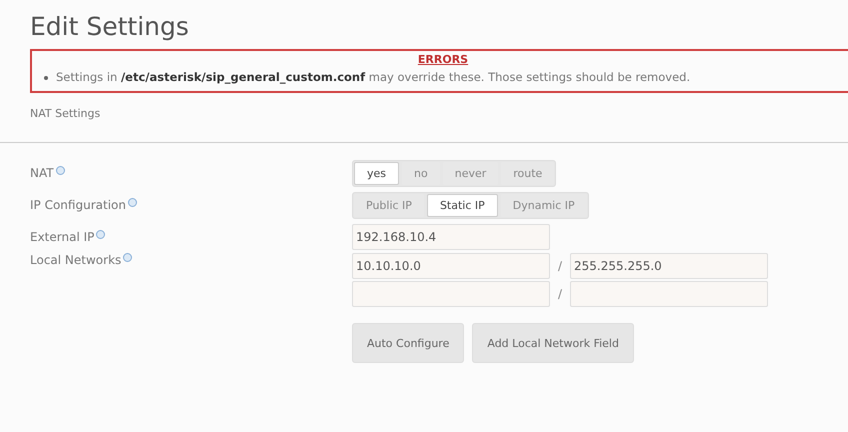  What do you see at coordinates (373, 77) in the screenshot?
I see `error-message: Settings in /etc/asterisk/sip_general_custom.conf may override these. Those settings should be removed.` at bounding box center [373, 77].